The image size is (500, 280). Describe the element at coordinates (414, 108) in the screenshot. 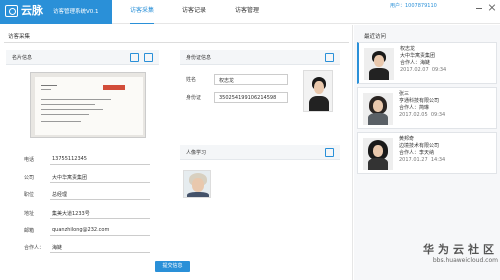

I see `visitor-partner: 合作人：简琳` at that location.